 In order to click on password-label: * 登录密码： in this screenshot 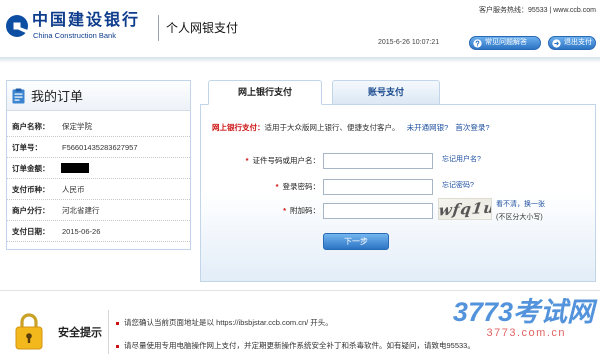, I will do `click(269, 186)`.